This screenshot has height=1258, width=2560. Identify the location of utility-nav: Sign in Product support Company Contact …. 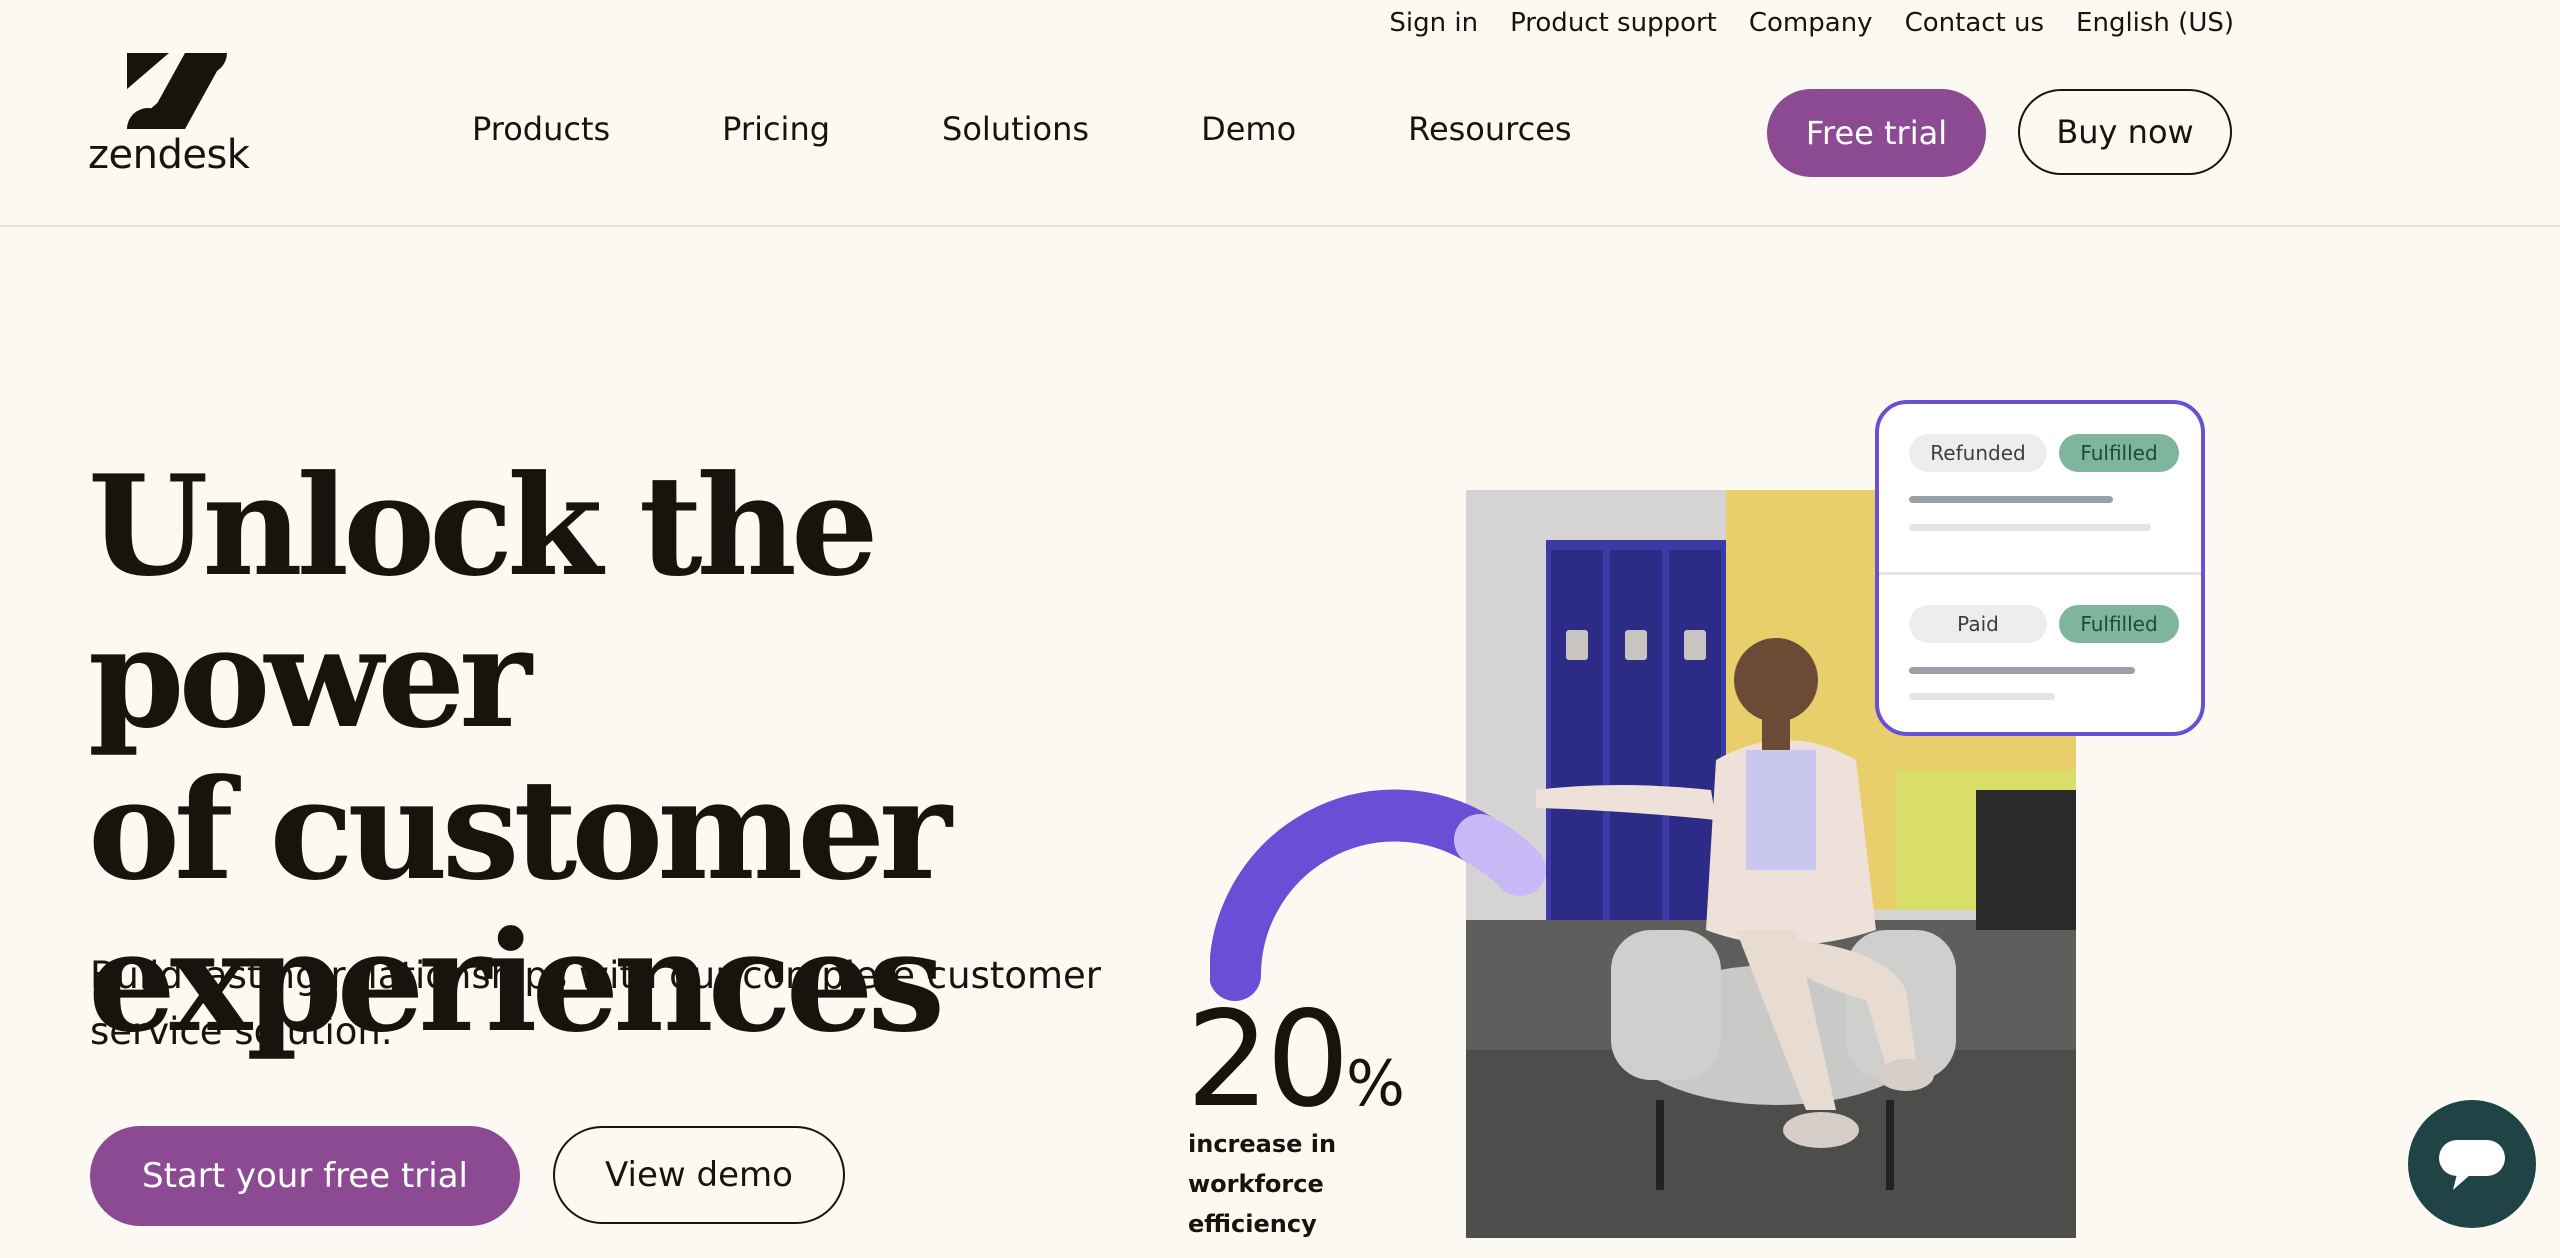
(1795, 23).